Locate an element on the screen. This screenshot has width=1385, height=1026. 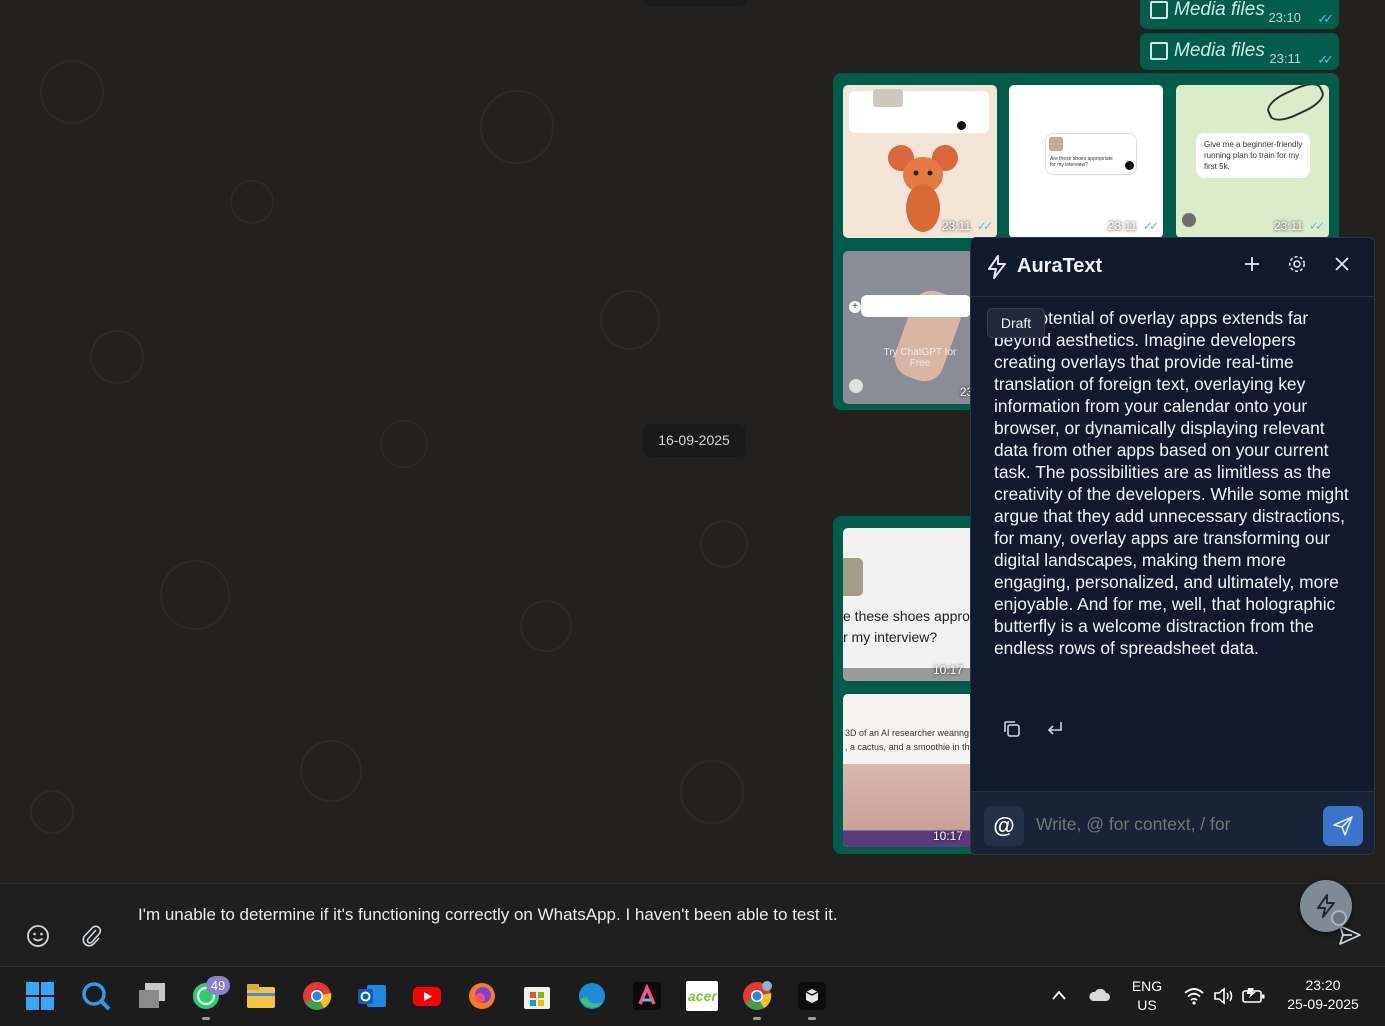
plus-icon: + is located at coordinates (855, 307).